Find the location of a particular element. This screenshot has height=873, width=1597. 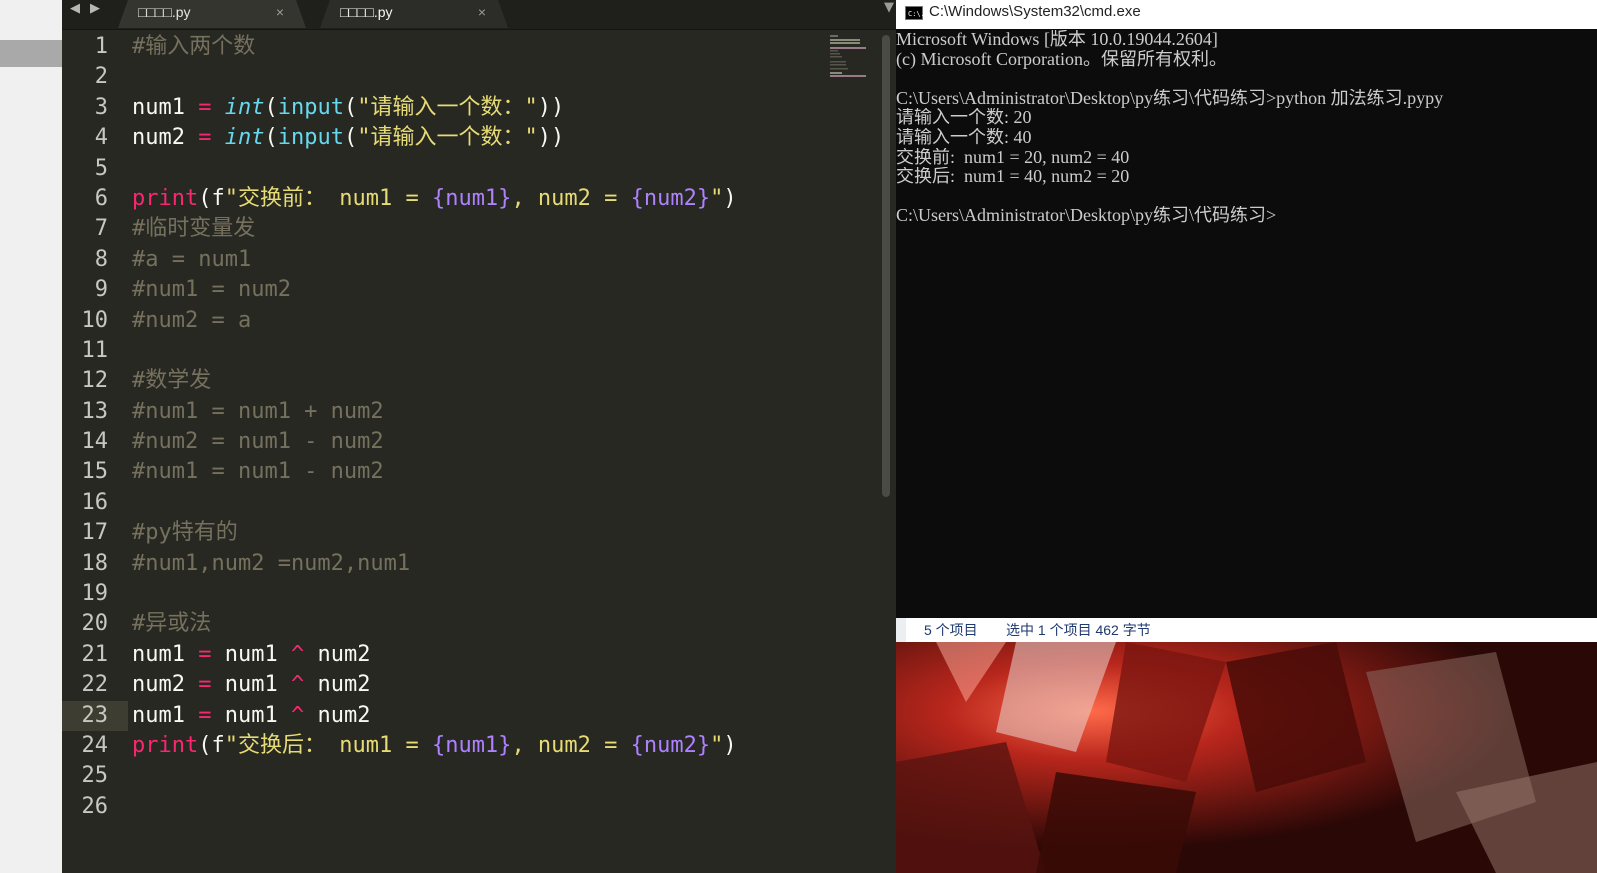

code-line: 4 num2 = int(input("请输入一个数：")) is located at coordinates (472, 138).